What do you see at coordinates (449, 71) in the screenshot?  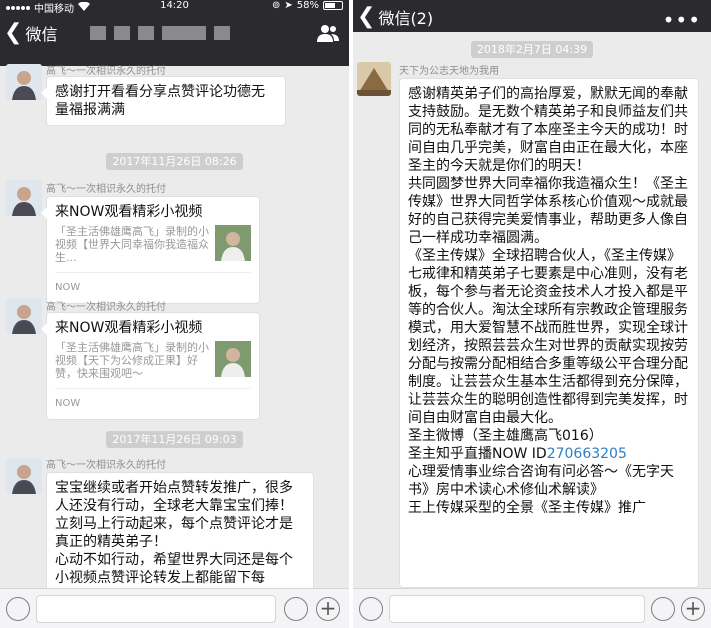 I see `sender-name: 天下为公志天地为我用` at bounding box center [449, 71].